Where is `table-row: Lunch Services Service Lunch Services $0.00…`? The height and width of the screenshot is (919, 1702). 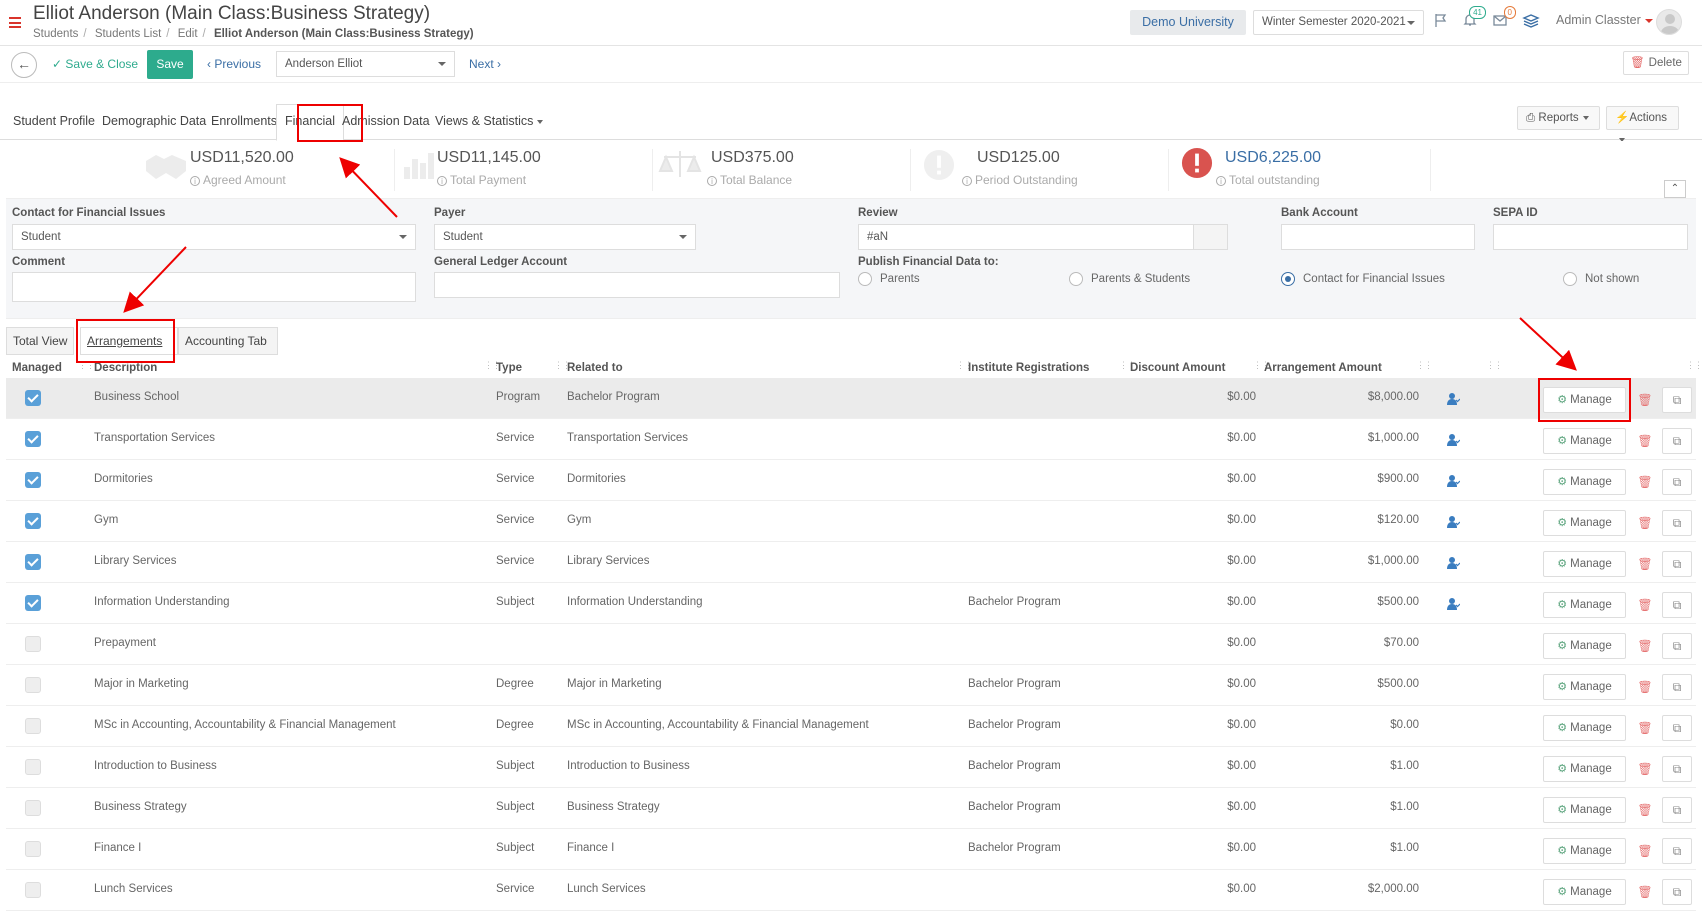
table-row: Lunch Services Service Lunch Services $0.00… is located at coordinates (851, 890).